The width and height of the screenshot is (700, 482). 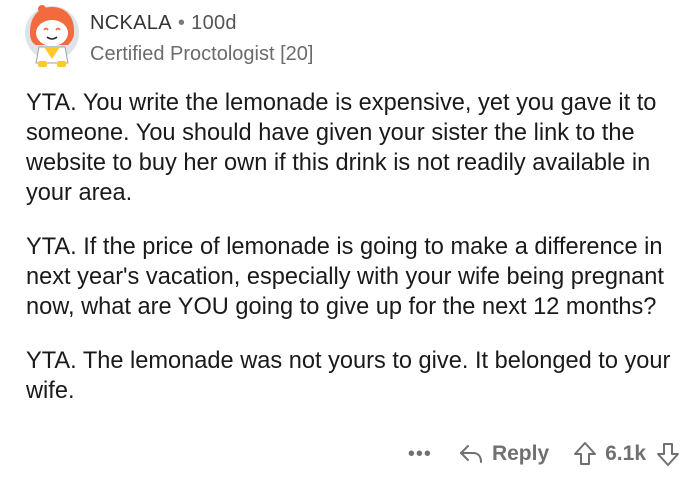 What do you see at coordinates (625, 453) in the screenshot?
I see `vote-score: 6.1k` at bounding box center [625, 453].